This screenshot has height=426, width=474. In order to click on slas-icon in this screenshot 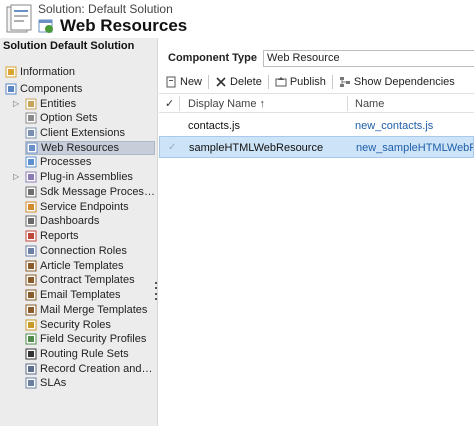, I will do `click(31, 383)`.